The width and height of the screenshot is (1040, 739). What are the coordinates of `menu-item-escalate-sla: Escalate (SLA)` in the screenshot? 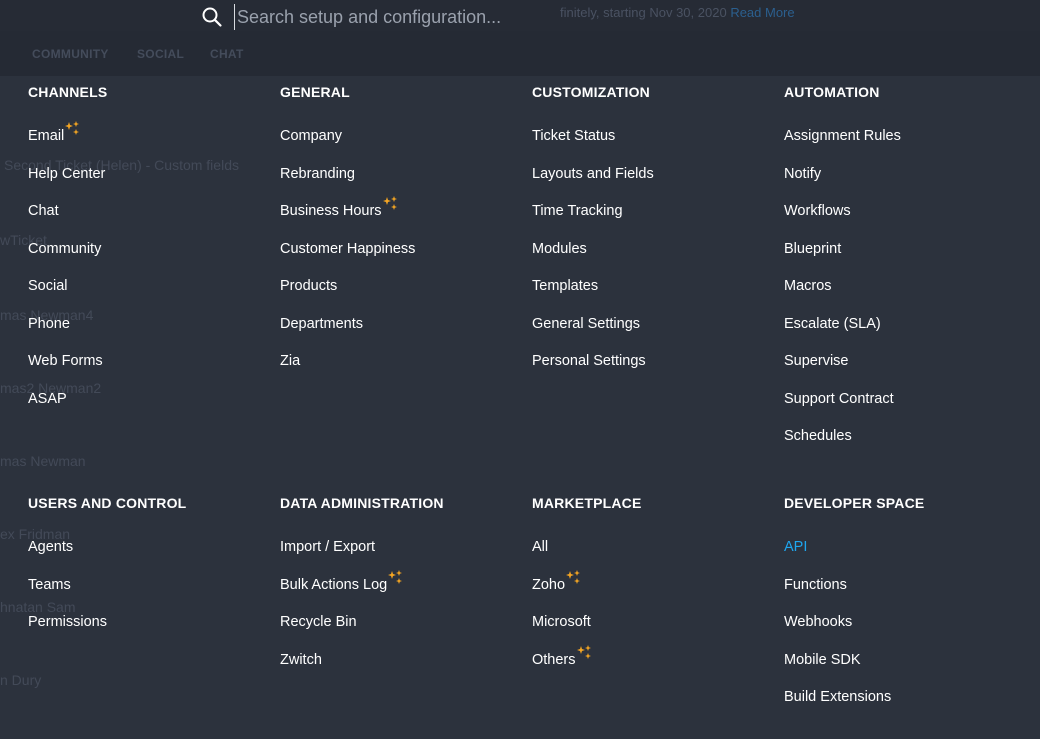 It's located at (832, 324).